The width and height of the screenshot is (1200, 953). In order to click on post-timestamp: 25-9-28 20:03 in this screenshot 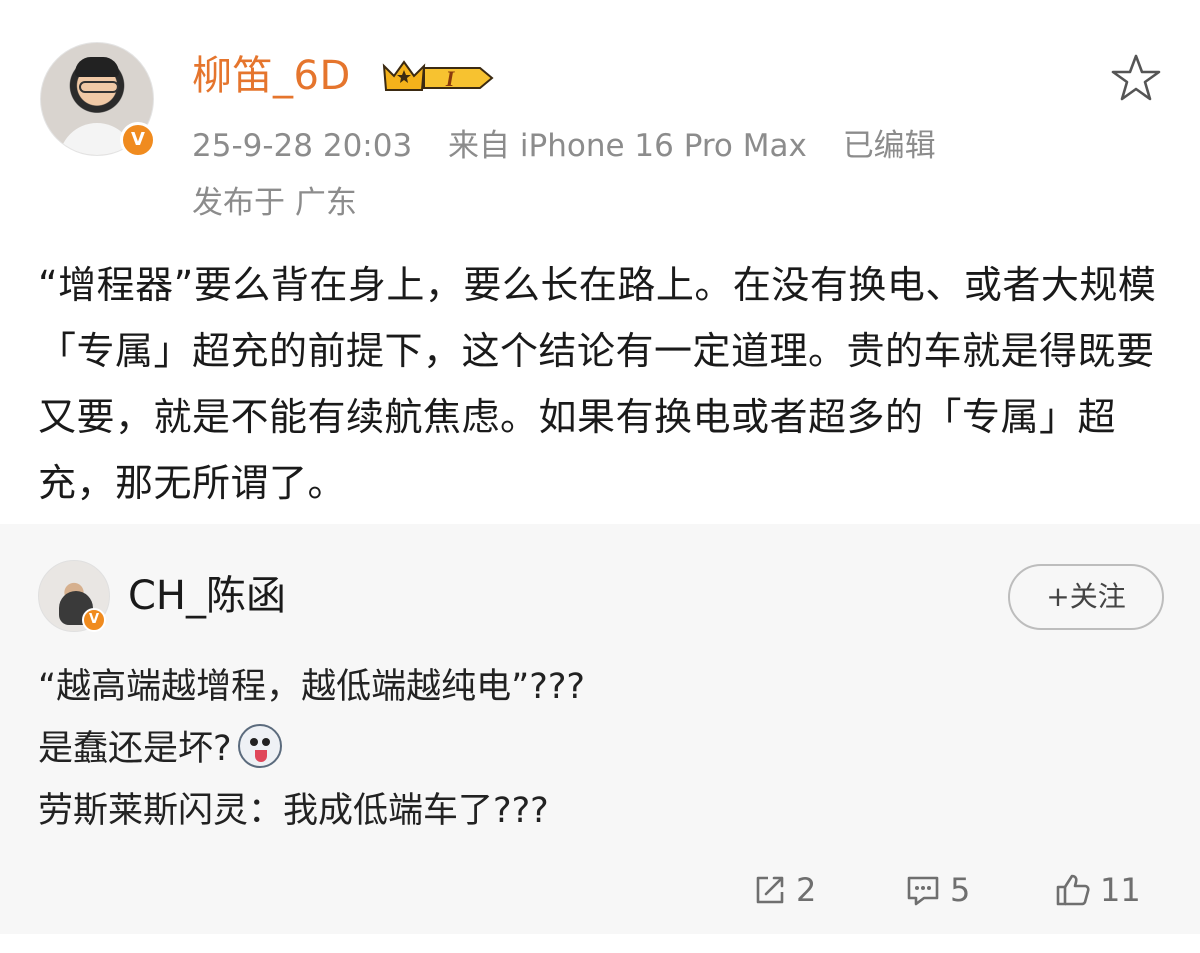, I will do `click(302, 146)`.